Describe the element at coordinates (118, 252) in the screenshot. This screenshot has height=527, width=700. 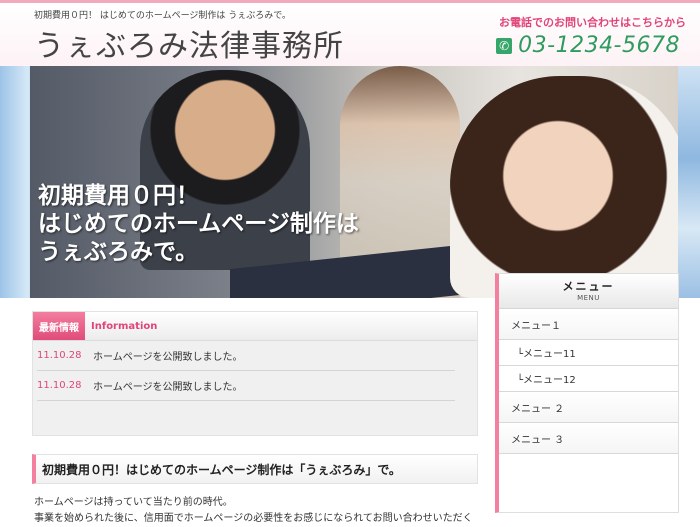
I see `hero-line-3: うぇぶろみで。` at that location.